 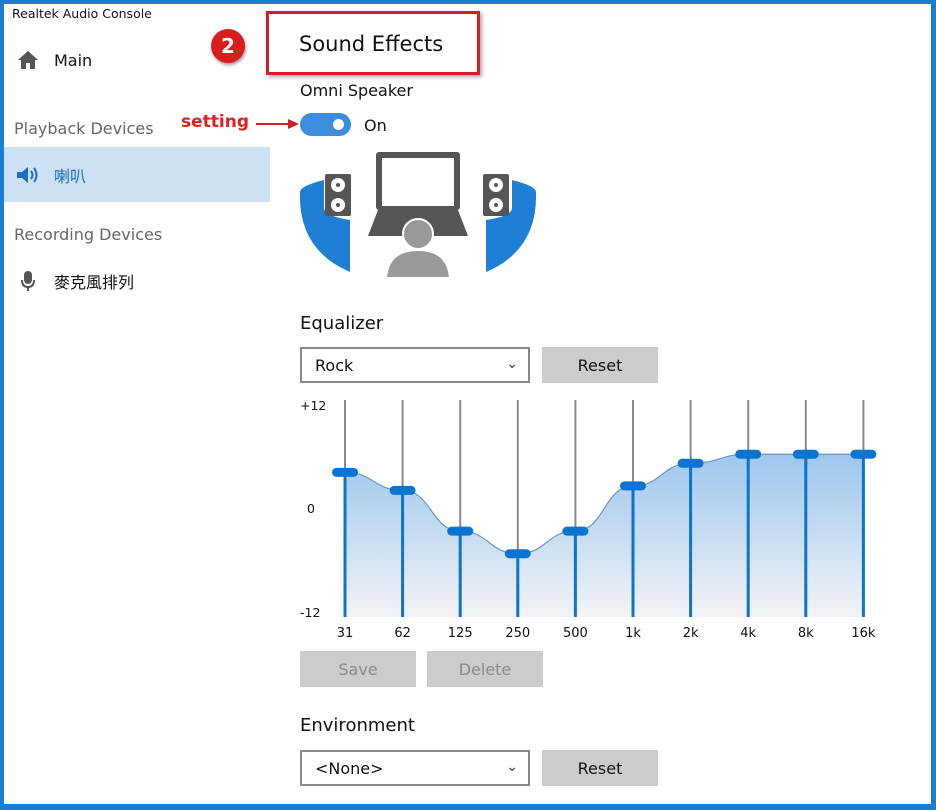 I want to click on x-tick-label: 500, so click(x=575, y=633).